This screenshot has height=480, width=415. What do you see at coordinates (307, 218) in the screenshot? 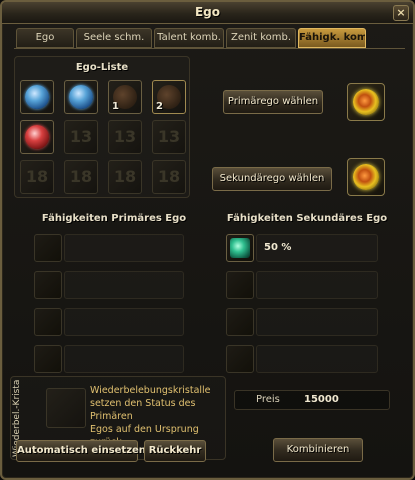
I see `secondary-abilities-title: Fähigkeiten Sekundäres Ego` at bounding box center [307, 218].